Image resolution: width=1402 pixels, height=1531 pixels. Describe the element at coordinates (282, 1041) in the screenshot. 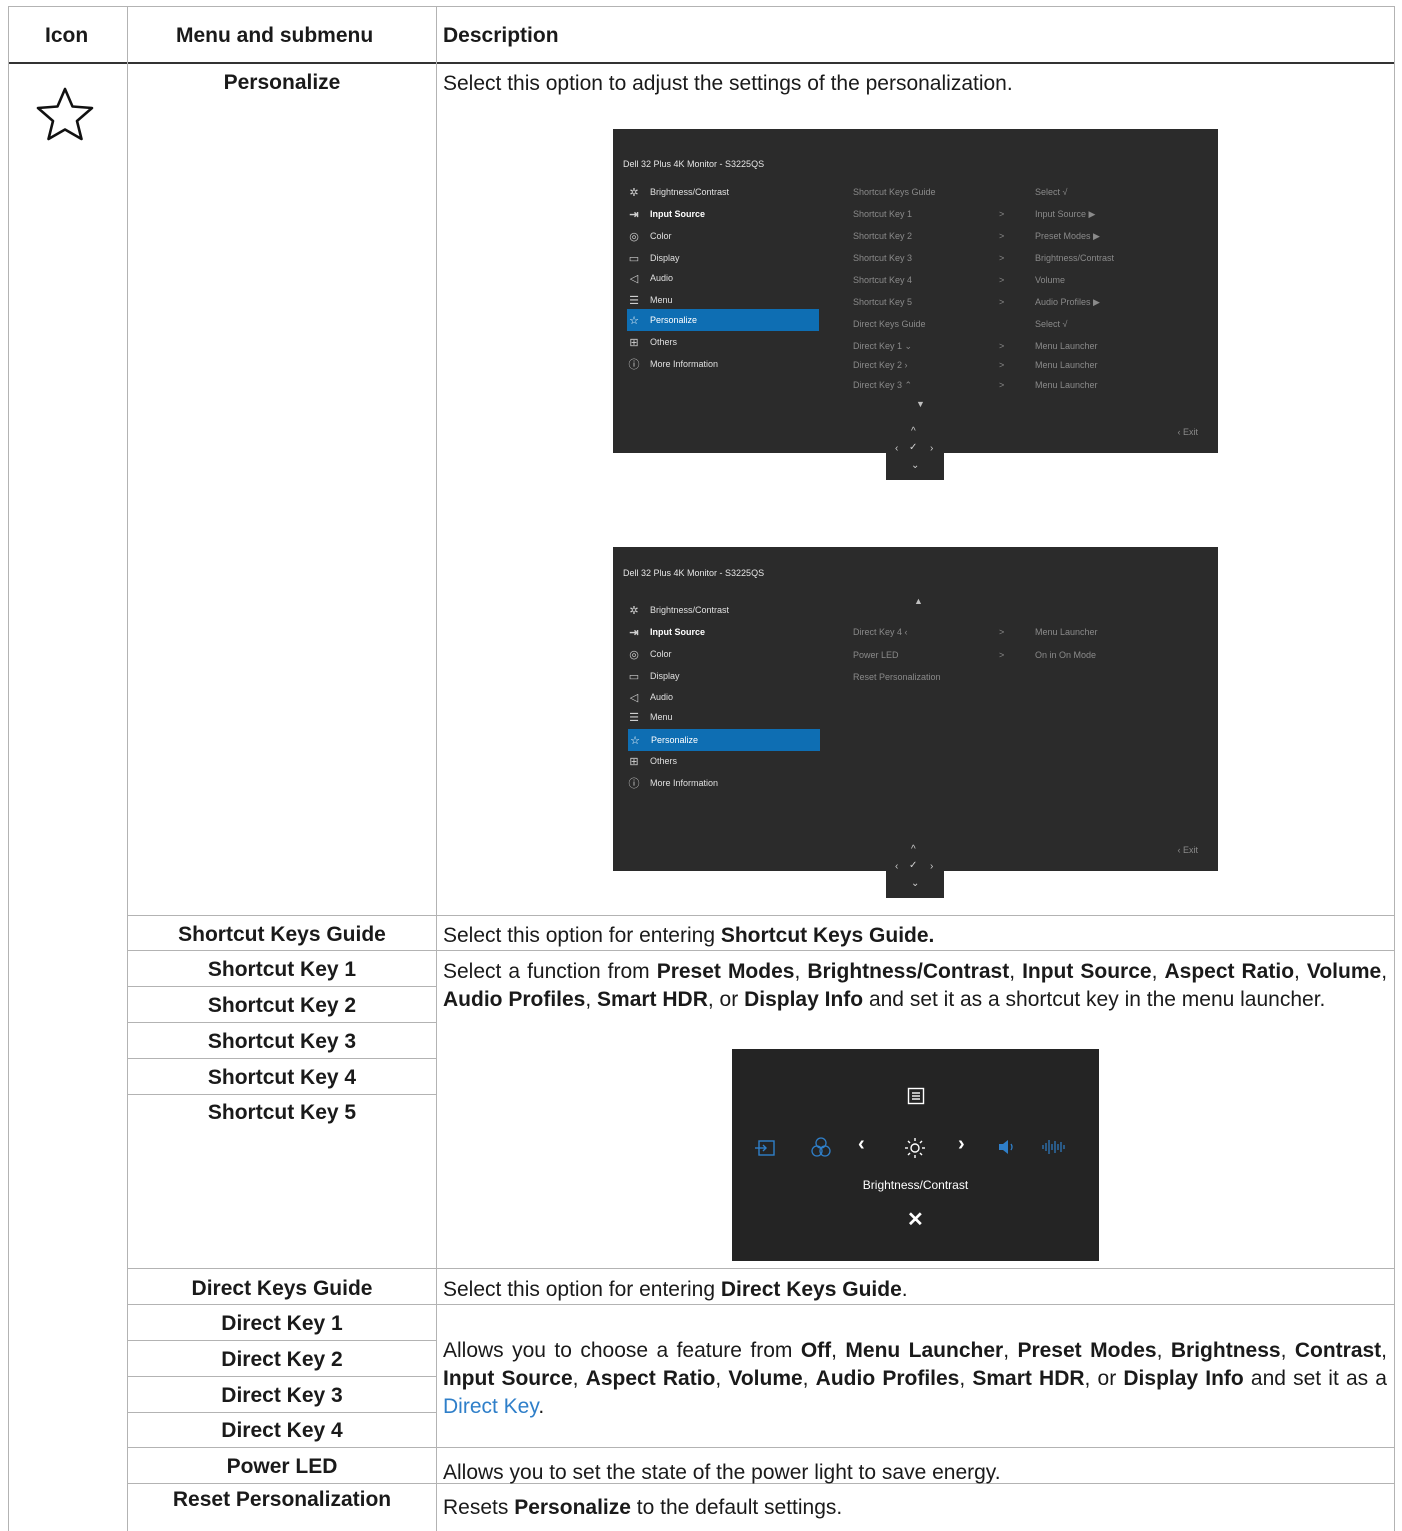

I see `menu-shortcut-key-3: Shortcut Key 3` at that location.